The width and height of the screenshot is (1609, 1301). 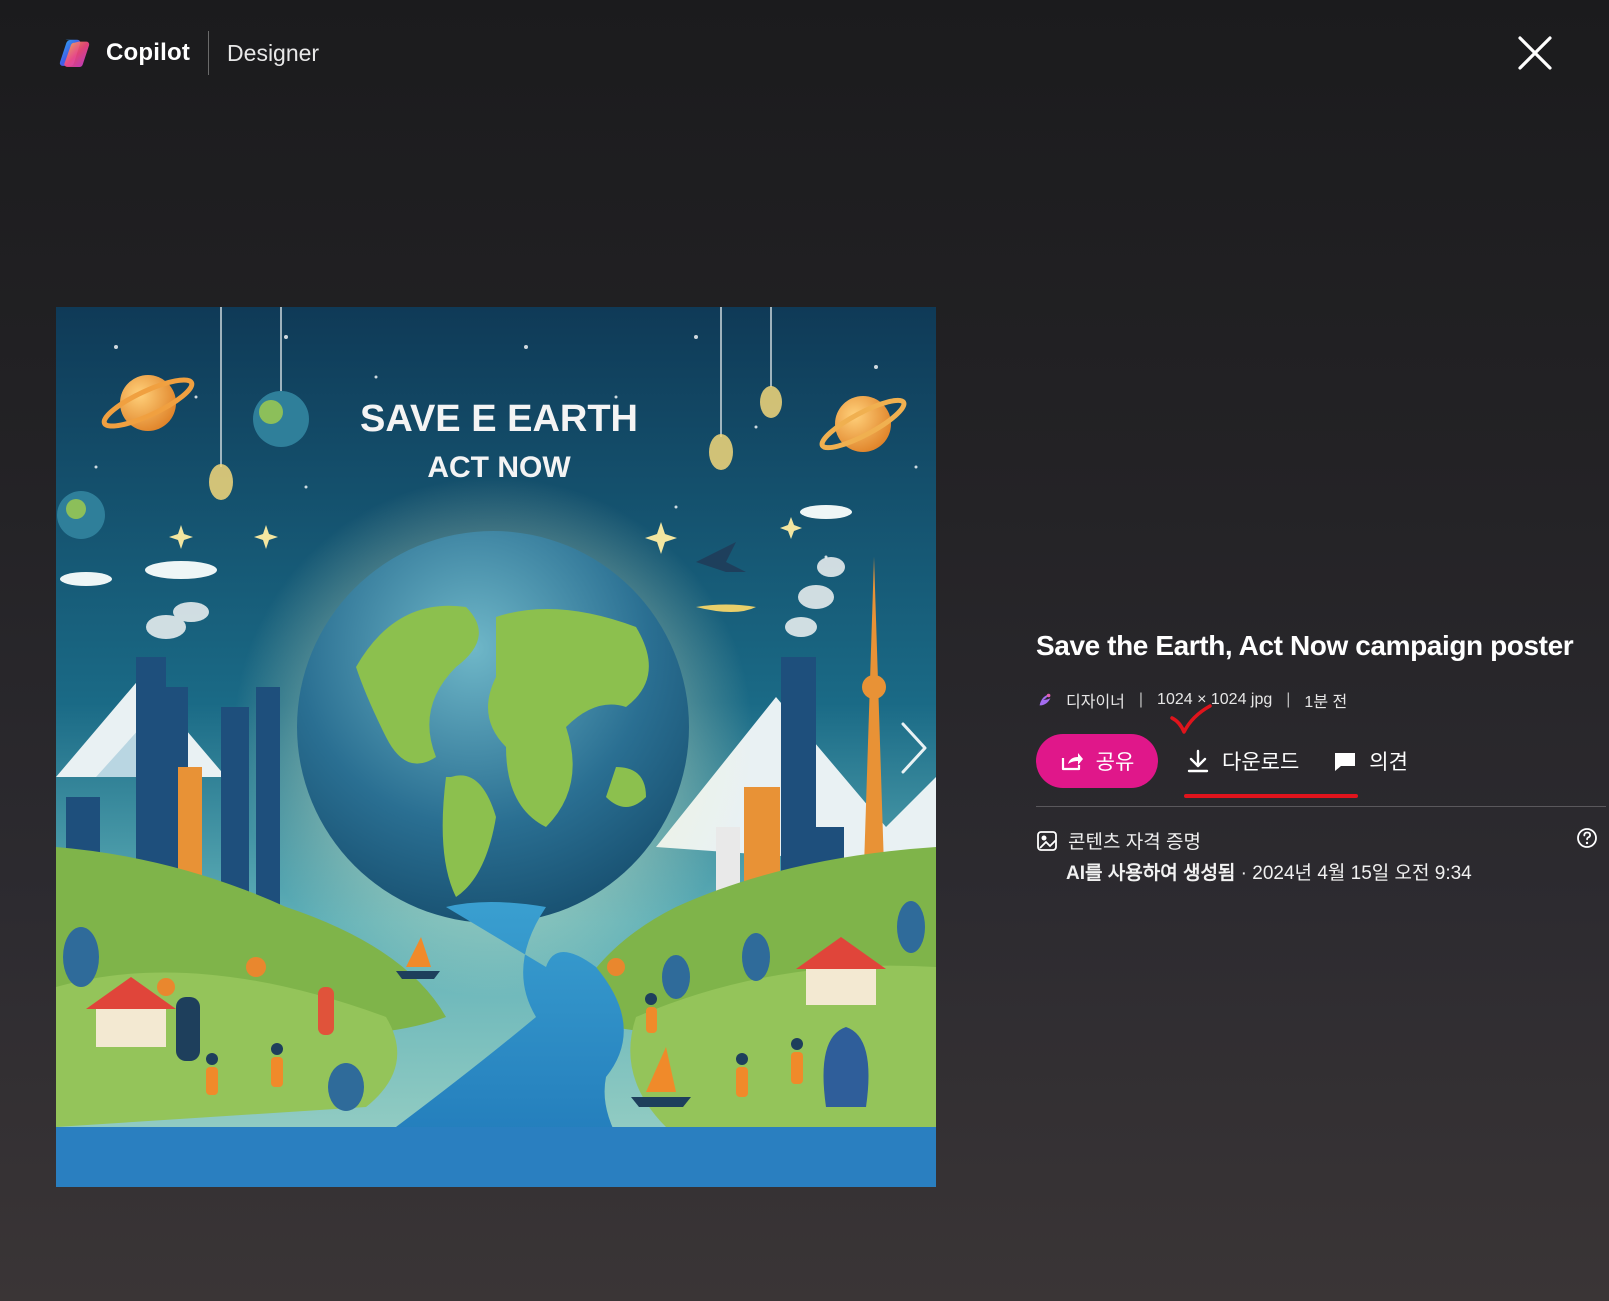 What do you see at coordinates (1047, 840) in the screenshot?
I see `content-credentials-icon` at bounding box center [1047, 840].